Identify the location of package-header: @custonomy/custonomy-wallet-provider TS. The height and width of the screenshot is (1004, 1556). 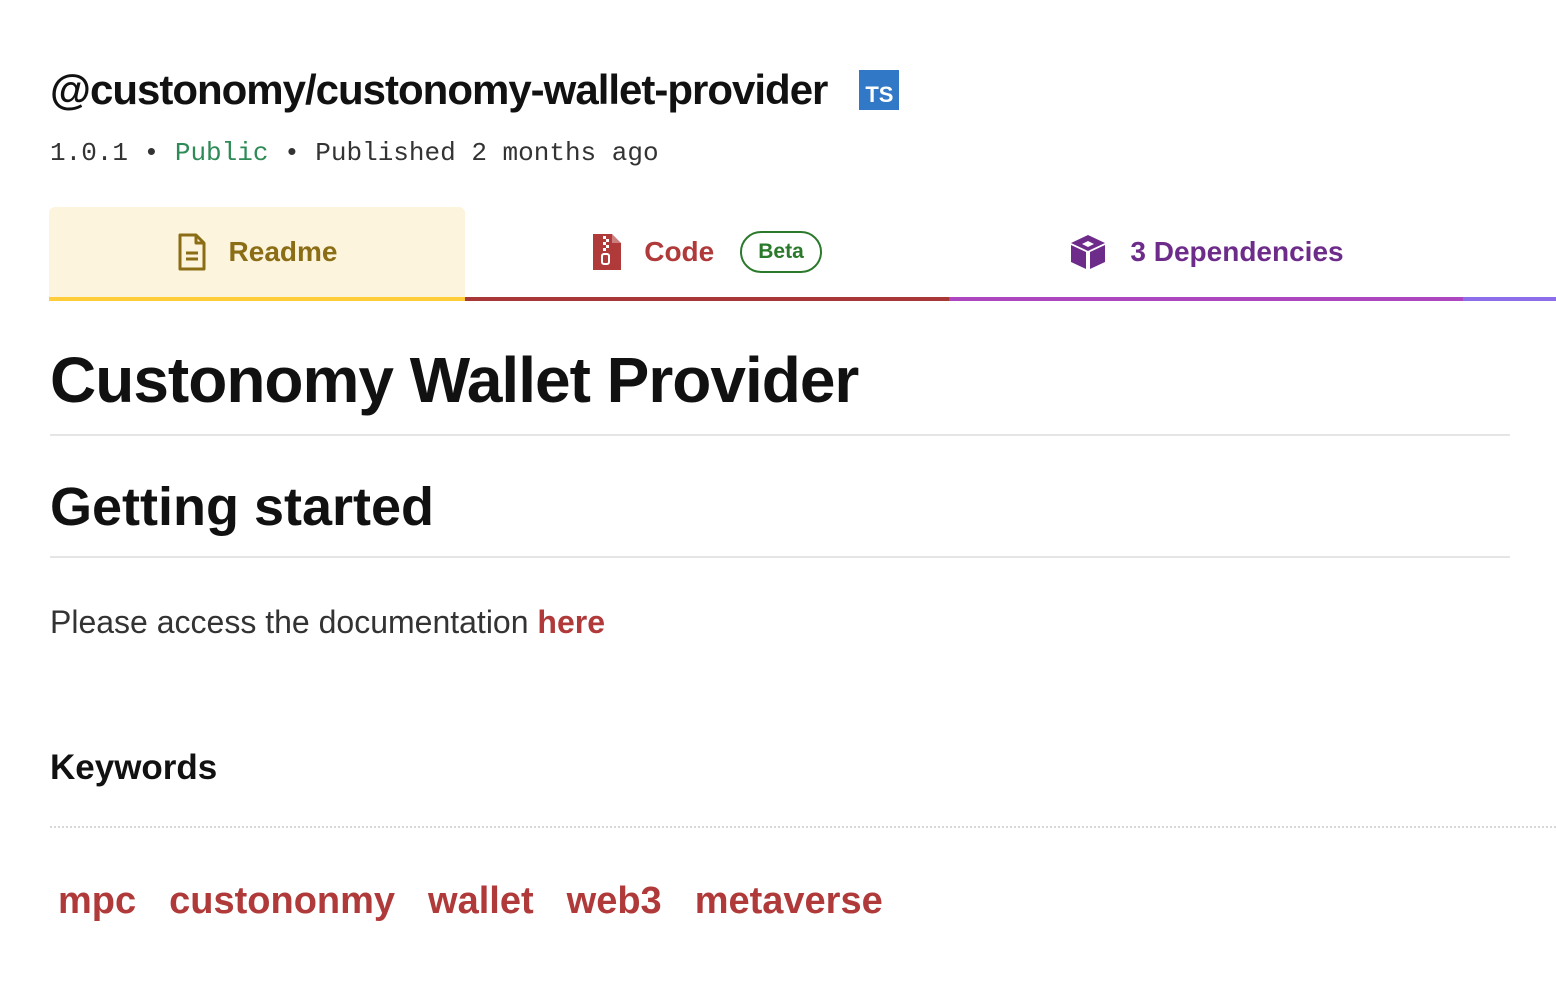
(475, 90).